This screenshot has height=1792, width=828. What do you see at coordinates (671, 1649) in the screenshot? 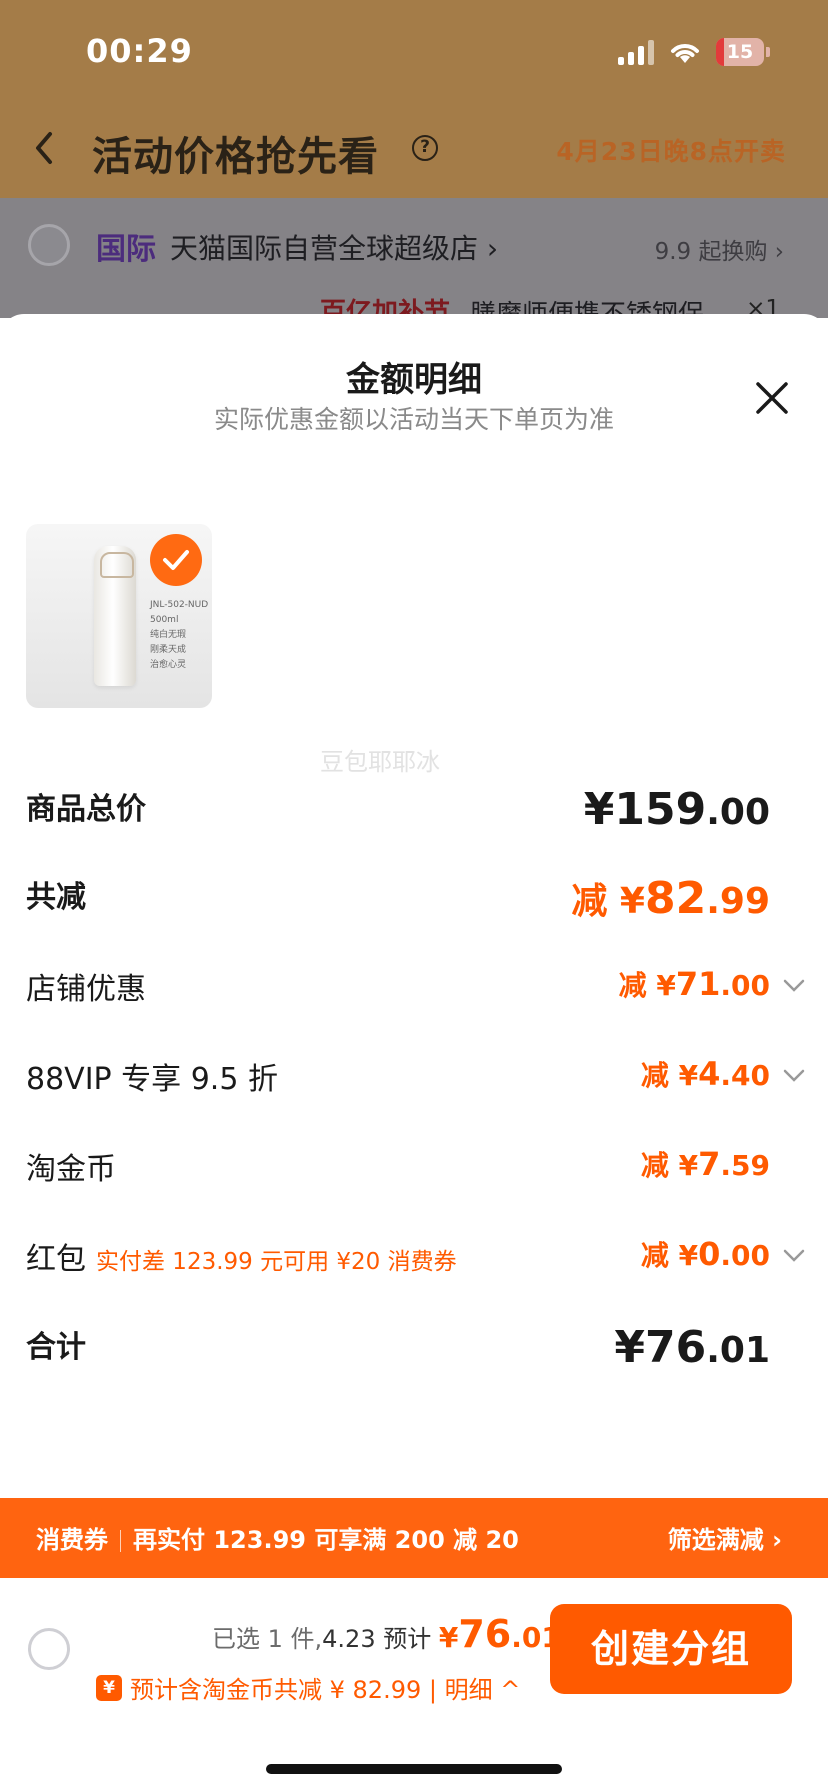
I see `create-group-button: 创建分组` at bounding box center [671, 1649].